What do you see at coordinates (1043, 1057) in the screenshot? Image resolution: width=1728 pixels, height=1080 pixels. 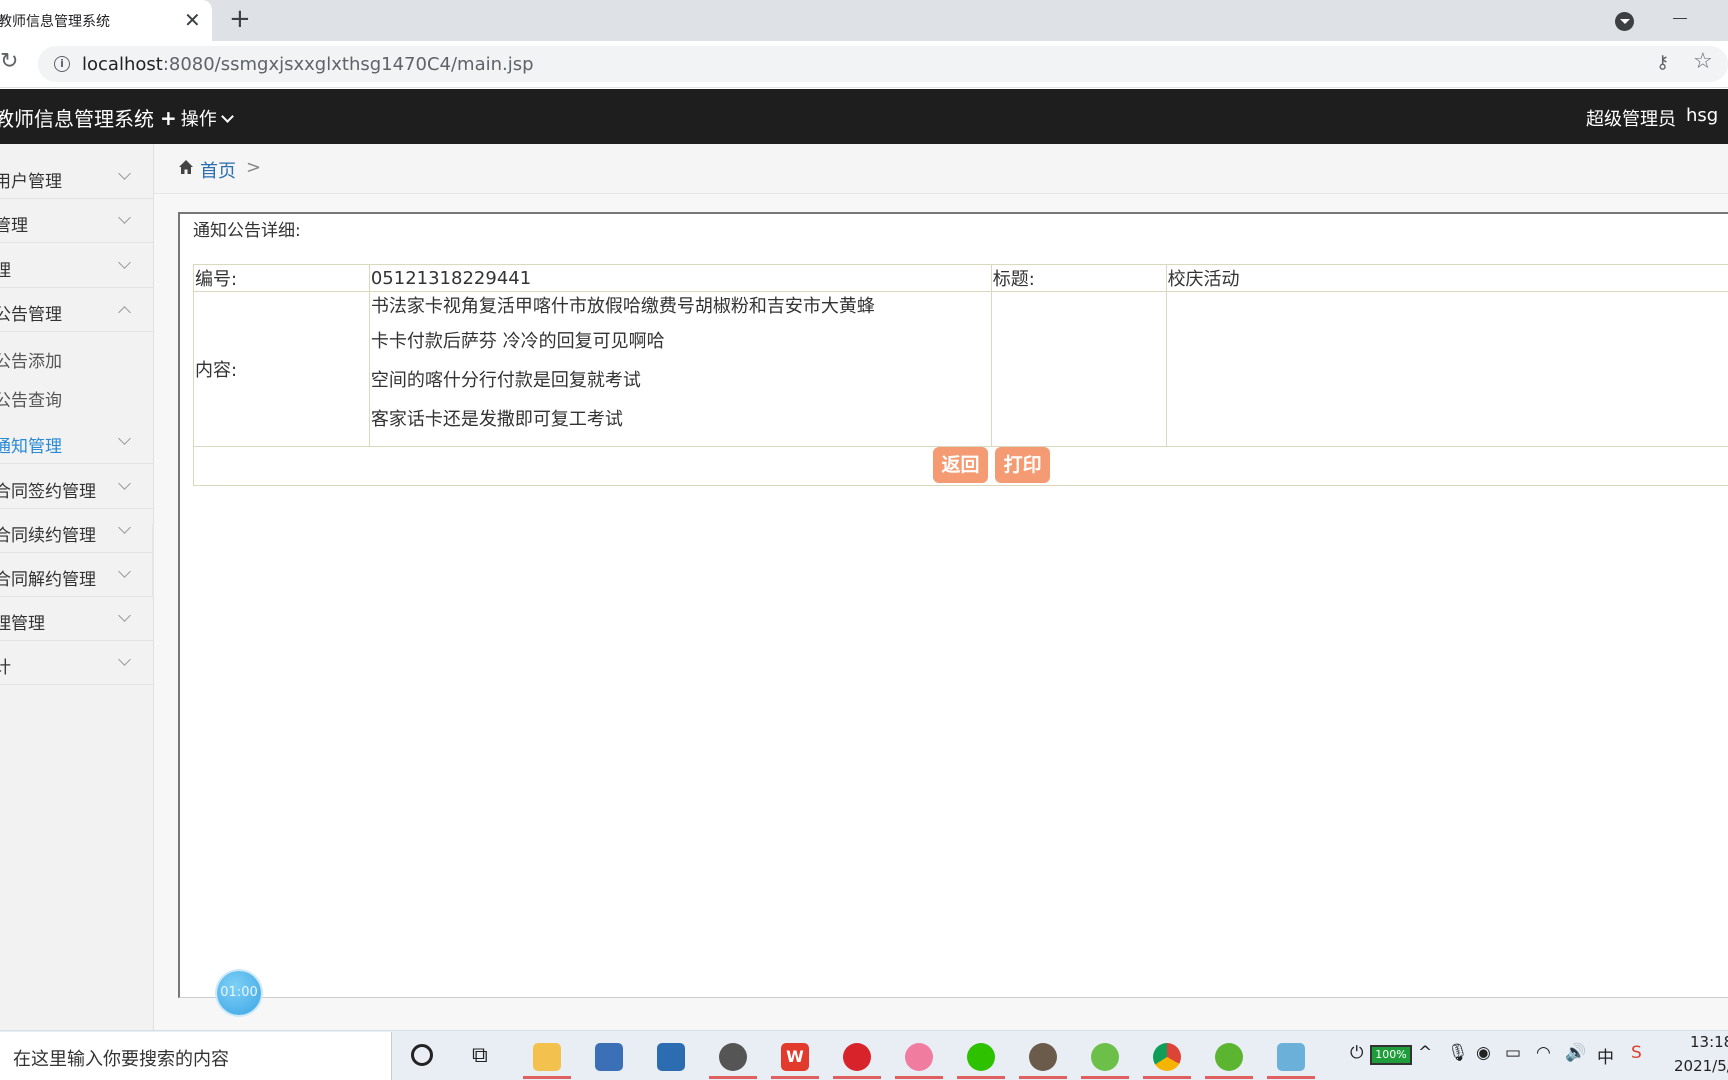 I see `game-icon` at bounding box center [1043, 1057].